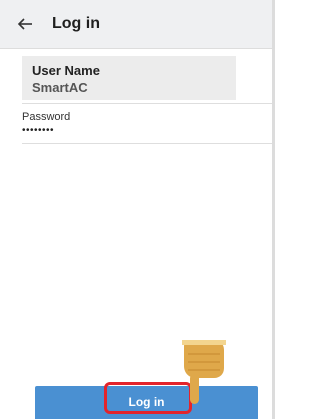 The width and height of the screenshot is (320, 419). What do you see at coordinates (206, 373) in the screenshot?
I see `pointing-hand-icon` at bounding box center [206, 373].